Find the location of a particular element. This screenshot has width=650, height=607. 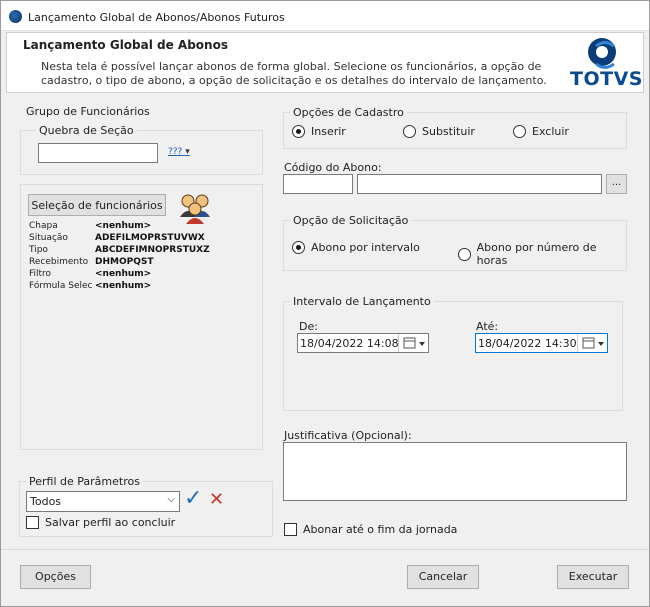

quebra-secao-input is located at coordinates (98, 153).